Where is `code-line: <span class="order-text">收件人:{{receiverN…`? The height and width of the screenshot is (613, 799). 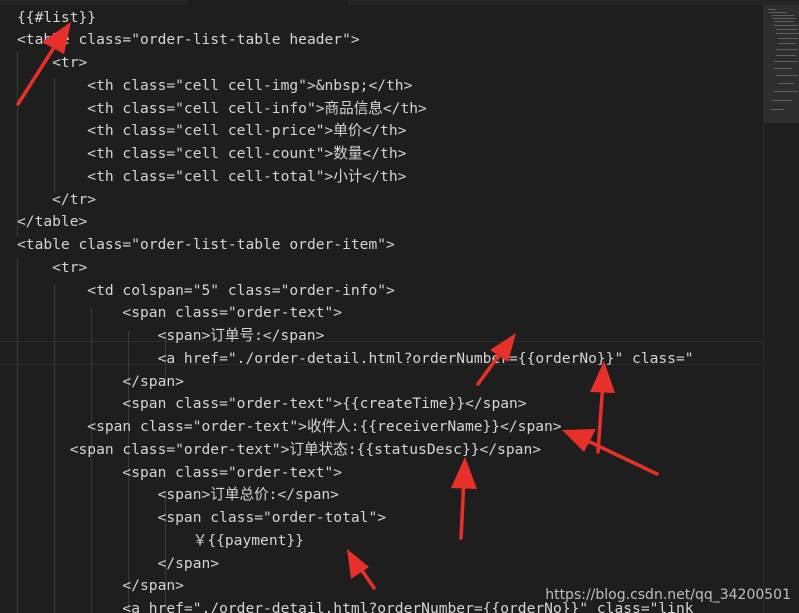
code-line: <span class="order-text">收件人:{{receiverN… is located at coordinates (289, 426).